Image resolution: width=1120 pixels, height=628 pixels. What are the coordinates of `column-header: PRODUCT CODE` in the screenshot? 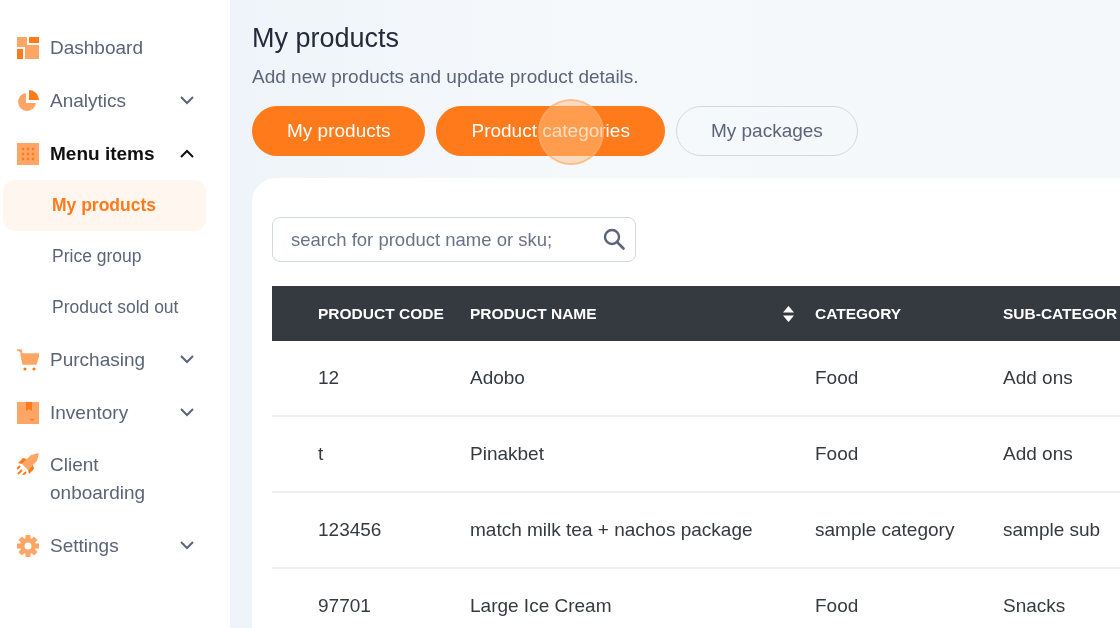 It's located at (381, 313).